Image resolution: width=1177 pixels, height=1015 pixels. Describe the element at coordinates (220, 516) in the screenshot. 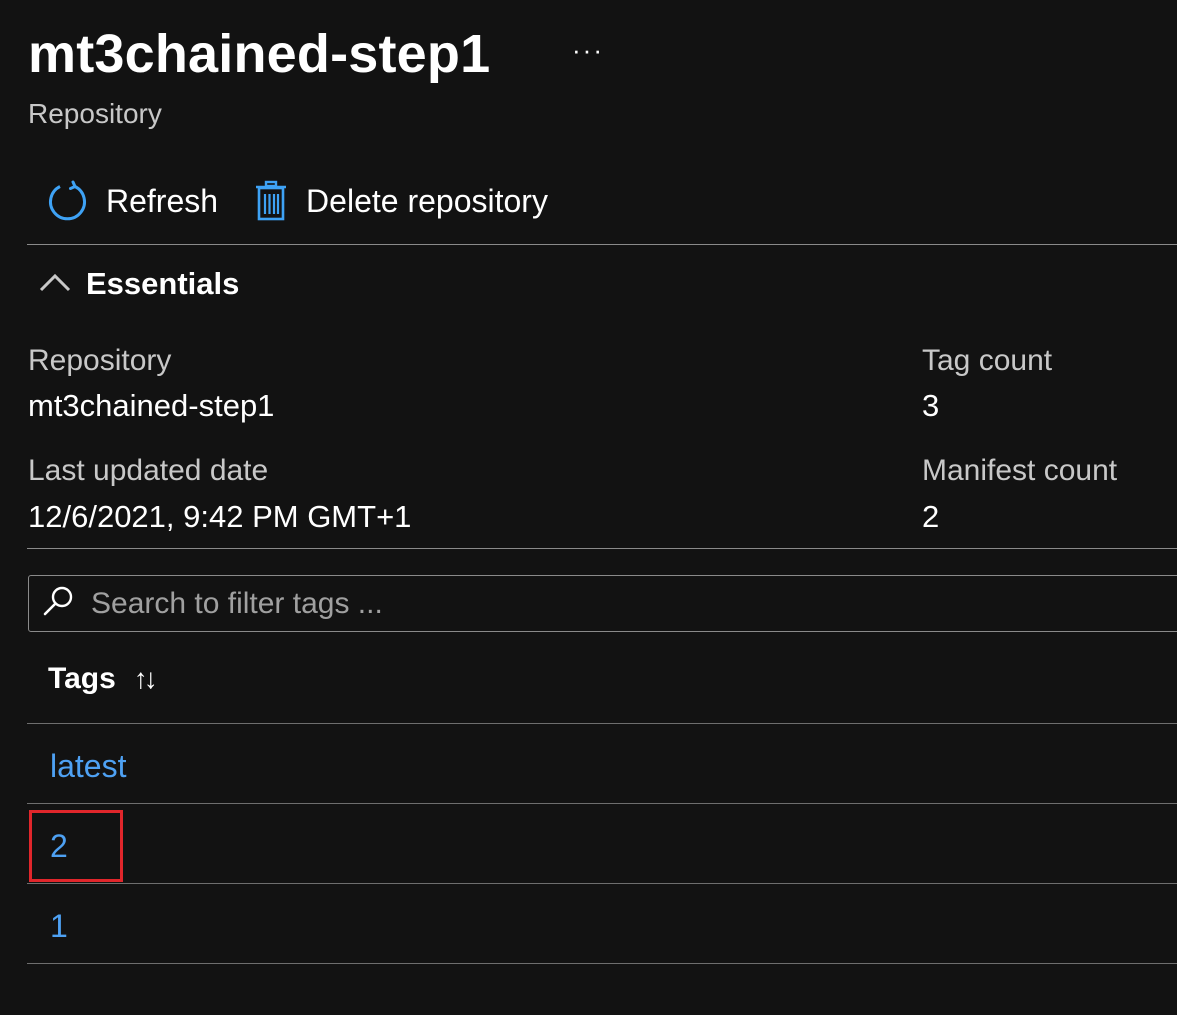

I see `last-updated-field-value: 12/6/2021, 9:42 PM GMT+1` at that location.